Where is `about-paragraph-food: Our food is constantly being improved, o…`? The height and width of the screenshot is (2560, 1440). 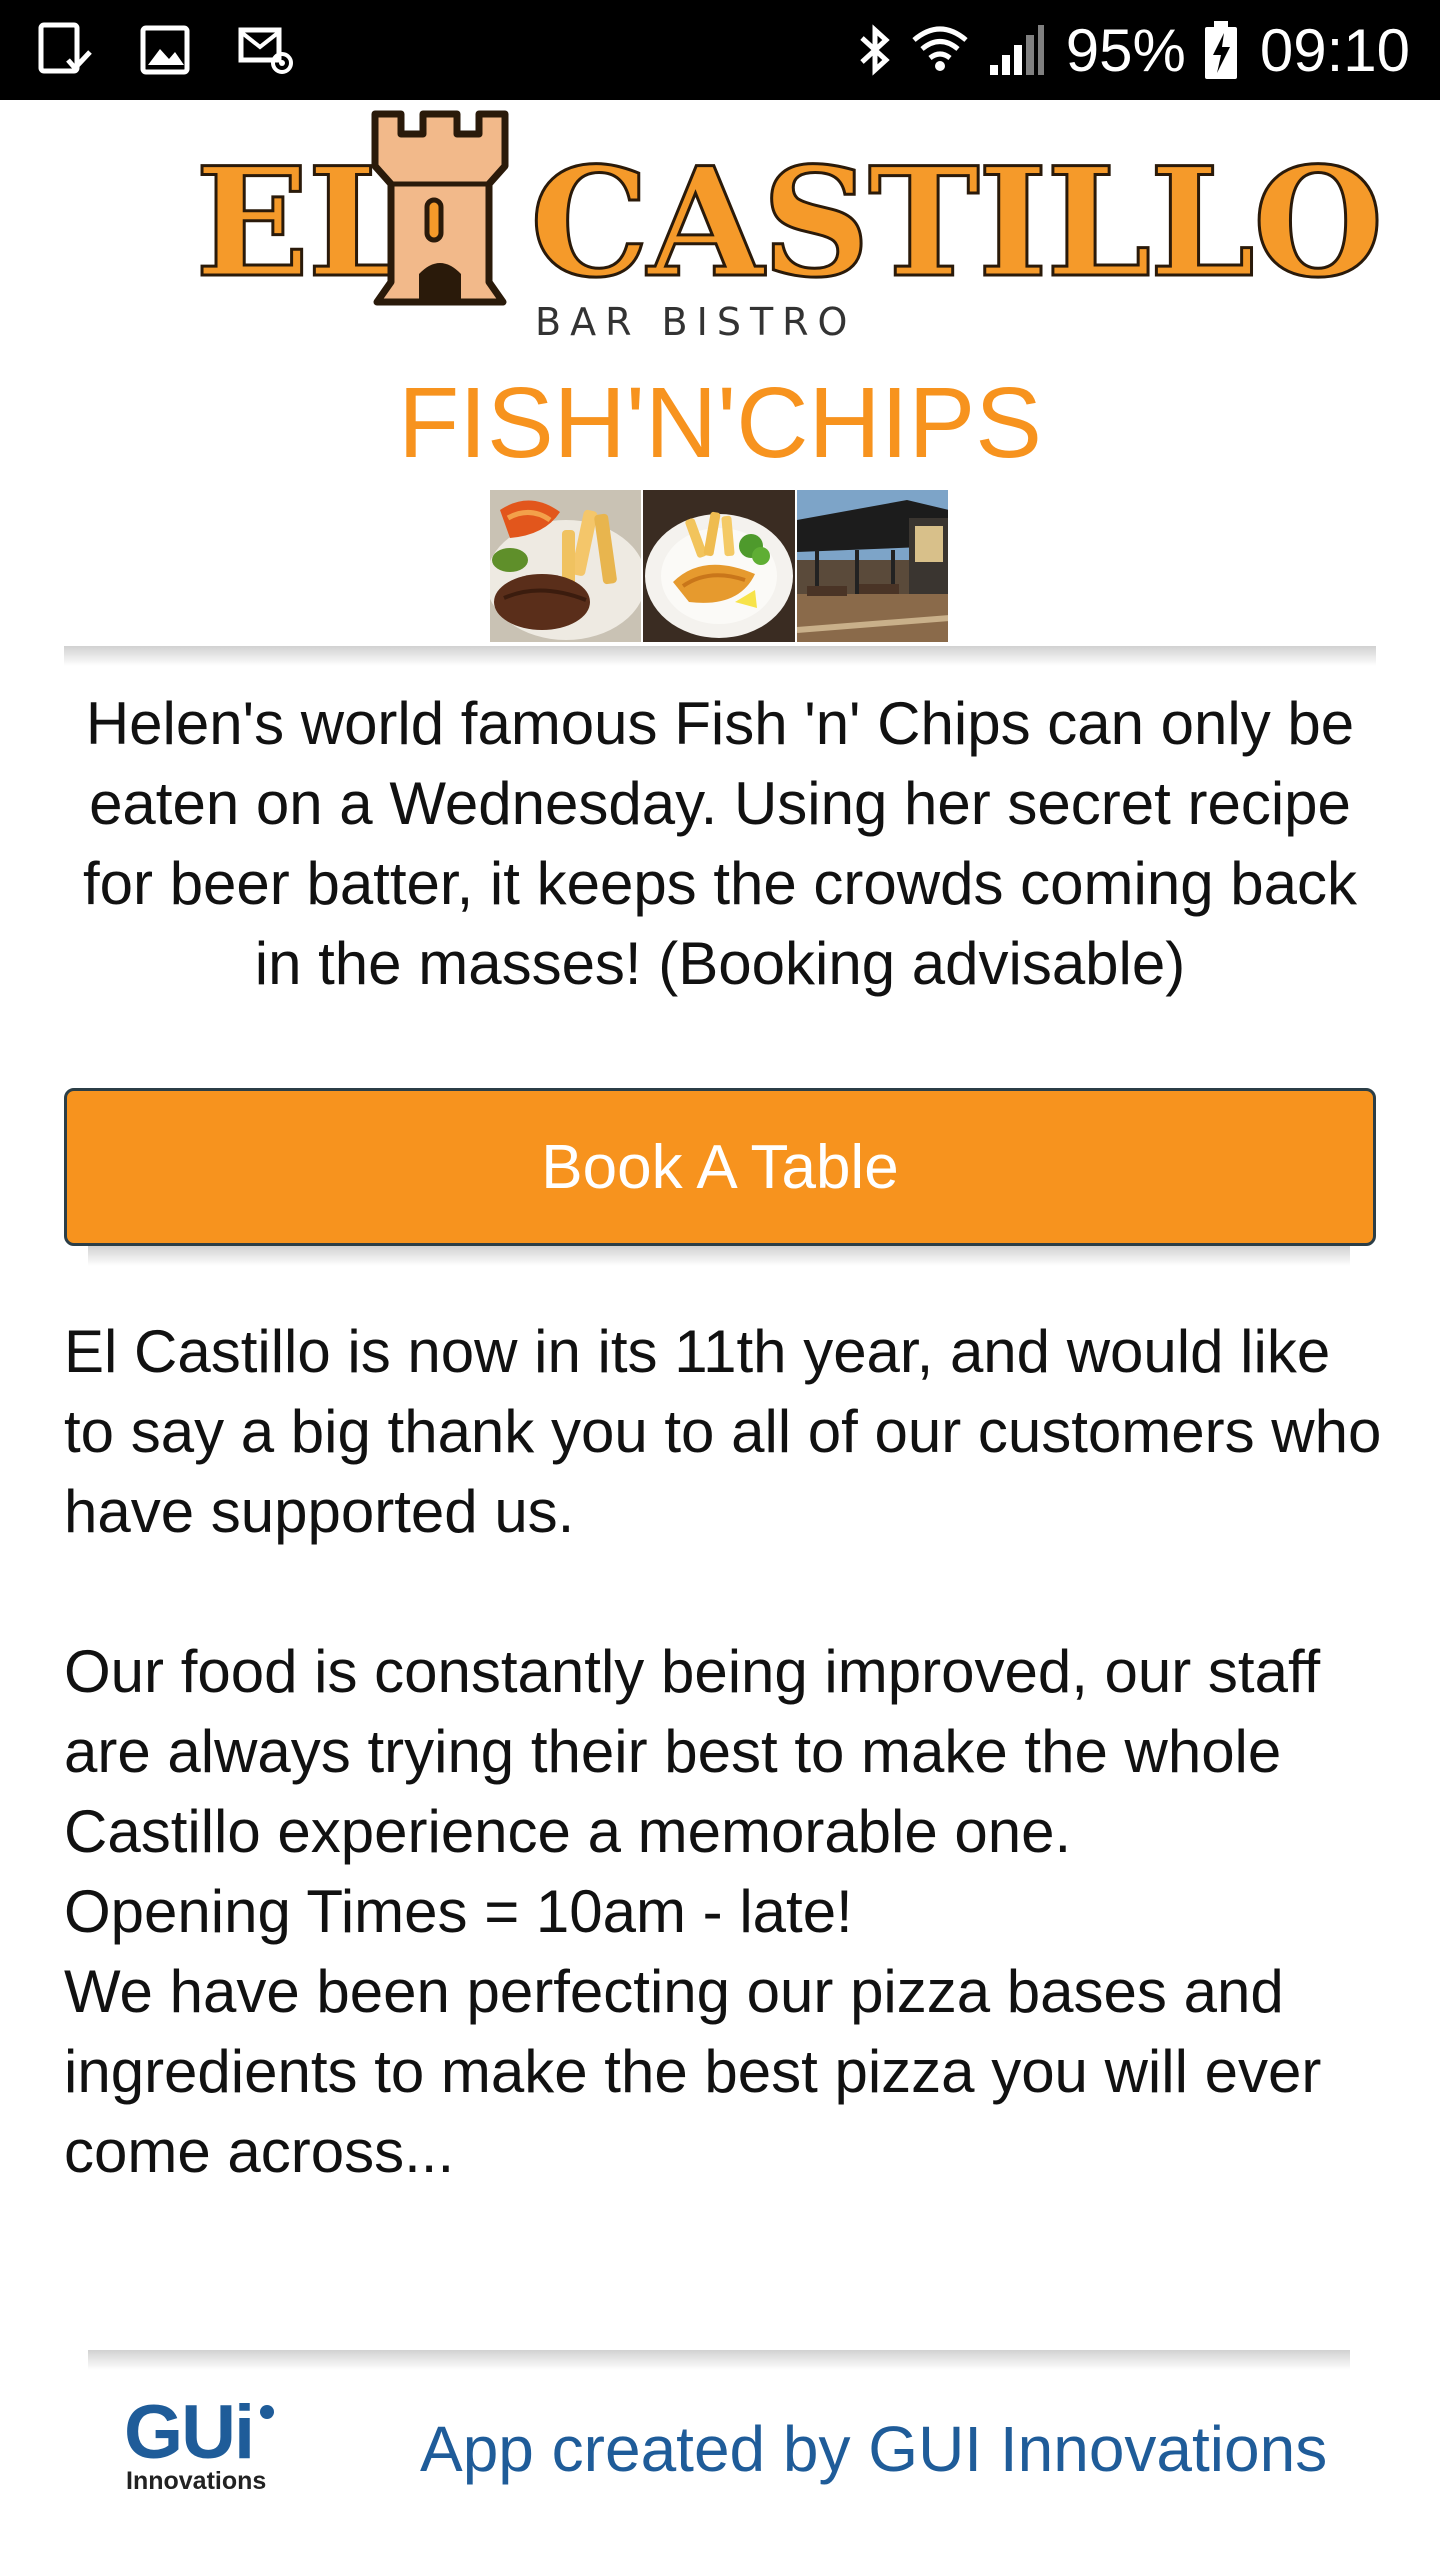
about-paragraph-food: Our food is constantly being improved, o… is located at coordinates (692, 1751).